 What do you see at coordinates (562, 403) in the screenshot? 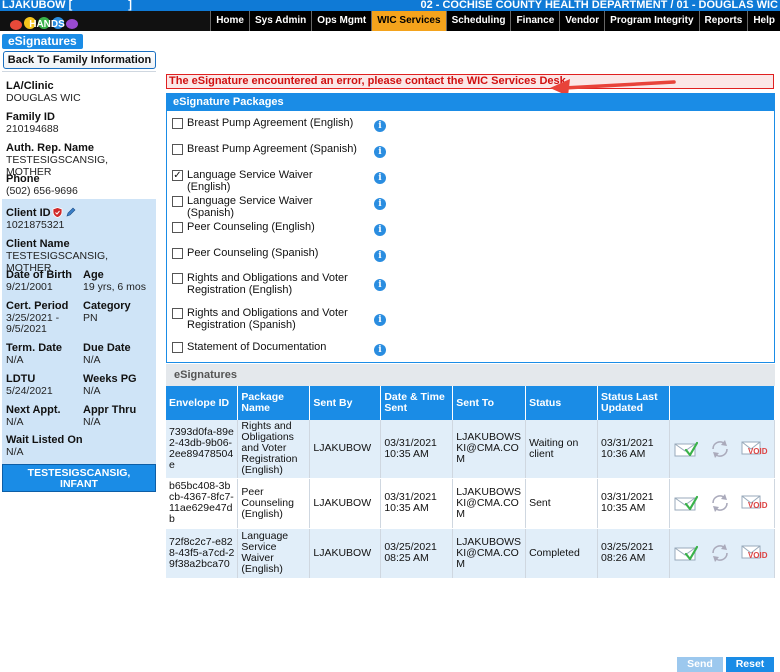
I see `column-header: Status` at bounding box center [562, 403].